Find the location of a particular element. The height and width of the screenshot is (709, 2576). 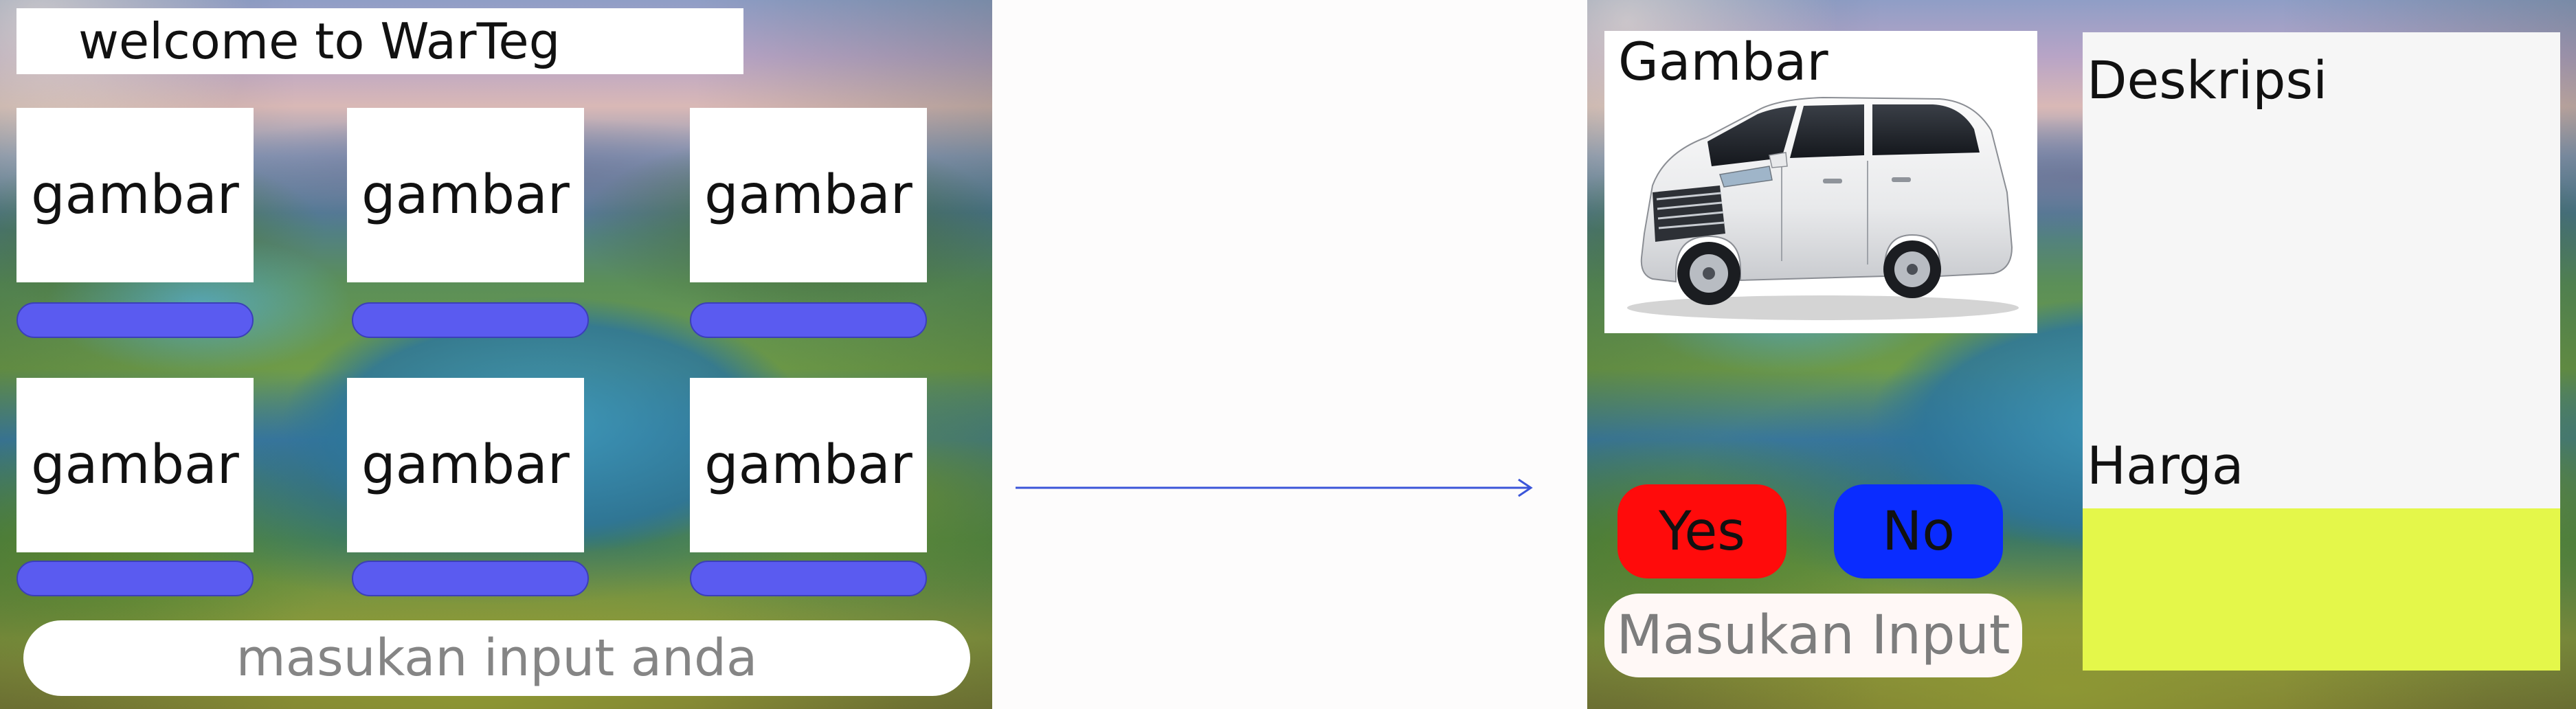

price-field is located at coordinates (2321, 589).